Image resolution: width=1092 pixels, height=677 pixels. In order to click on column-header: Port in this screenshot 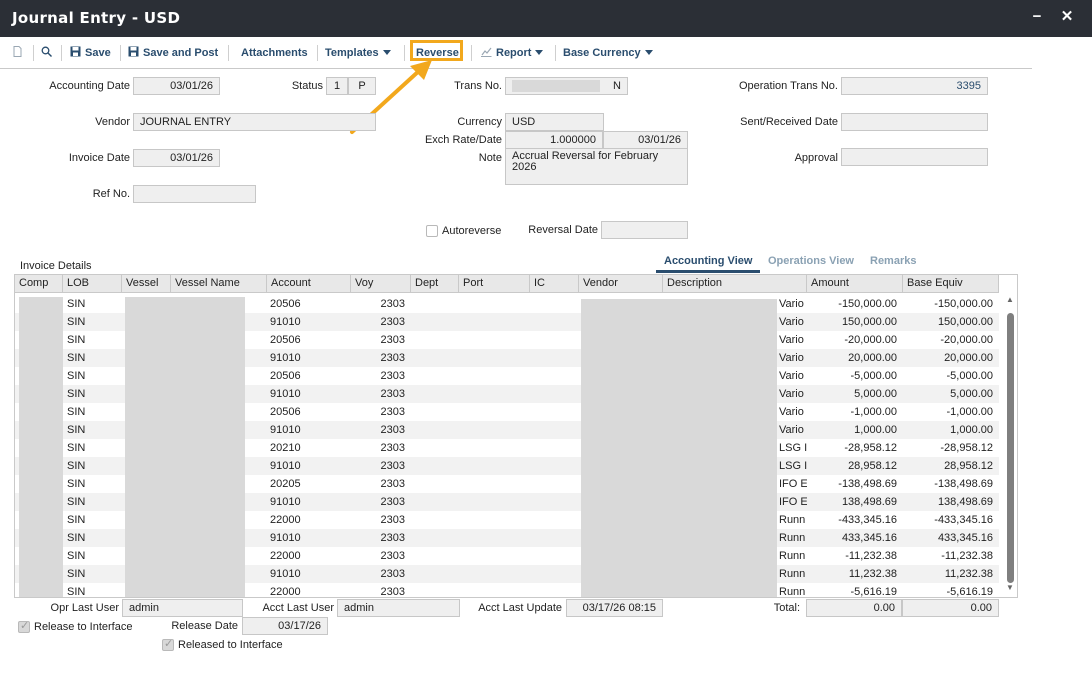, I will do `click(494, 284)`.